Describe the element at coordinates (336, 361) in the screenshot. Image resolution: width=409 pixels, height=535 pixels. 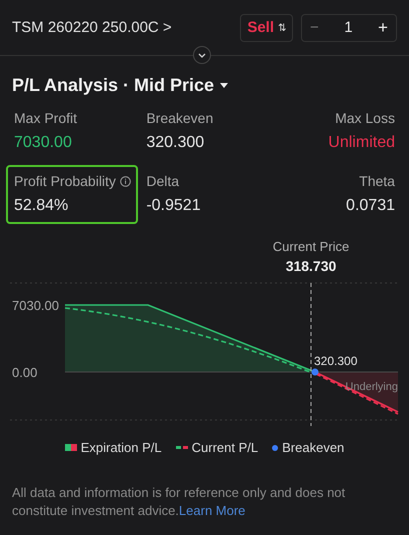
I see `breakeven-label: 320.300` at that location.